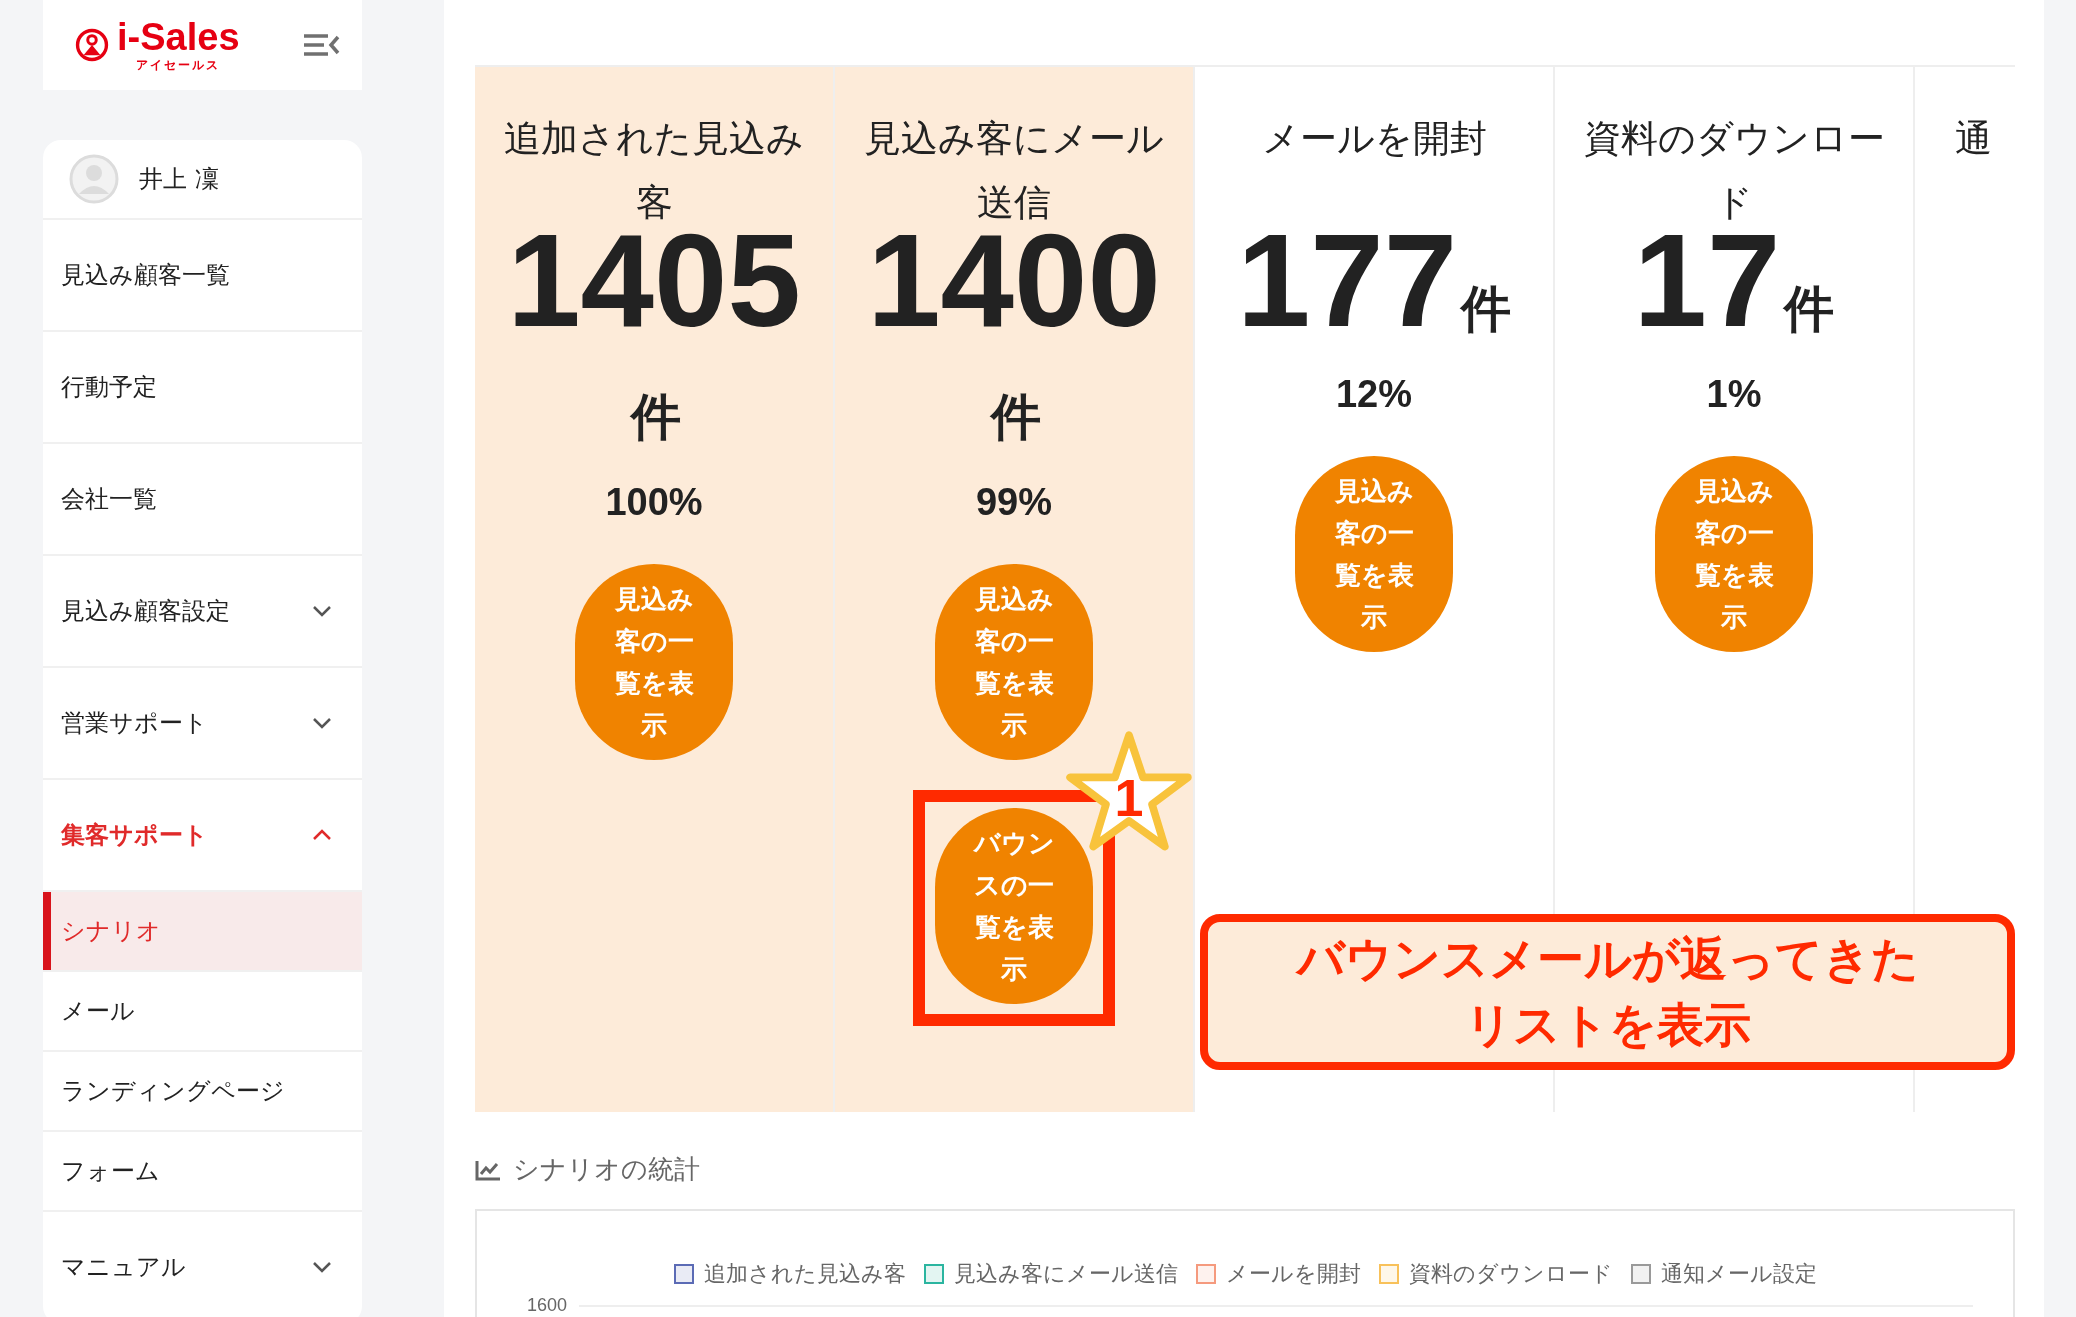 This screenshot has width=2076, height=1317. What do you see at coordinates (202, 932) in the screenshot?
I see `nav-subitem: シナリオ` at bounding box center [202, 932].